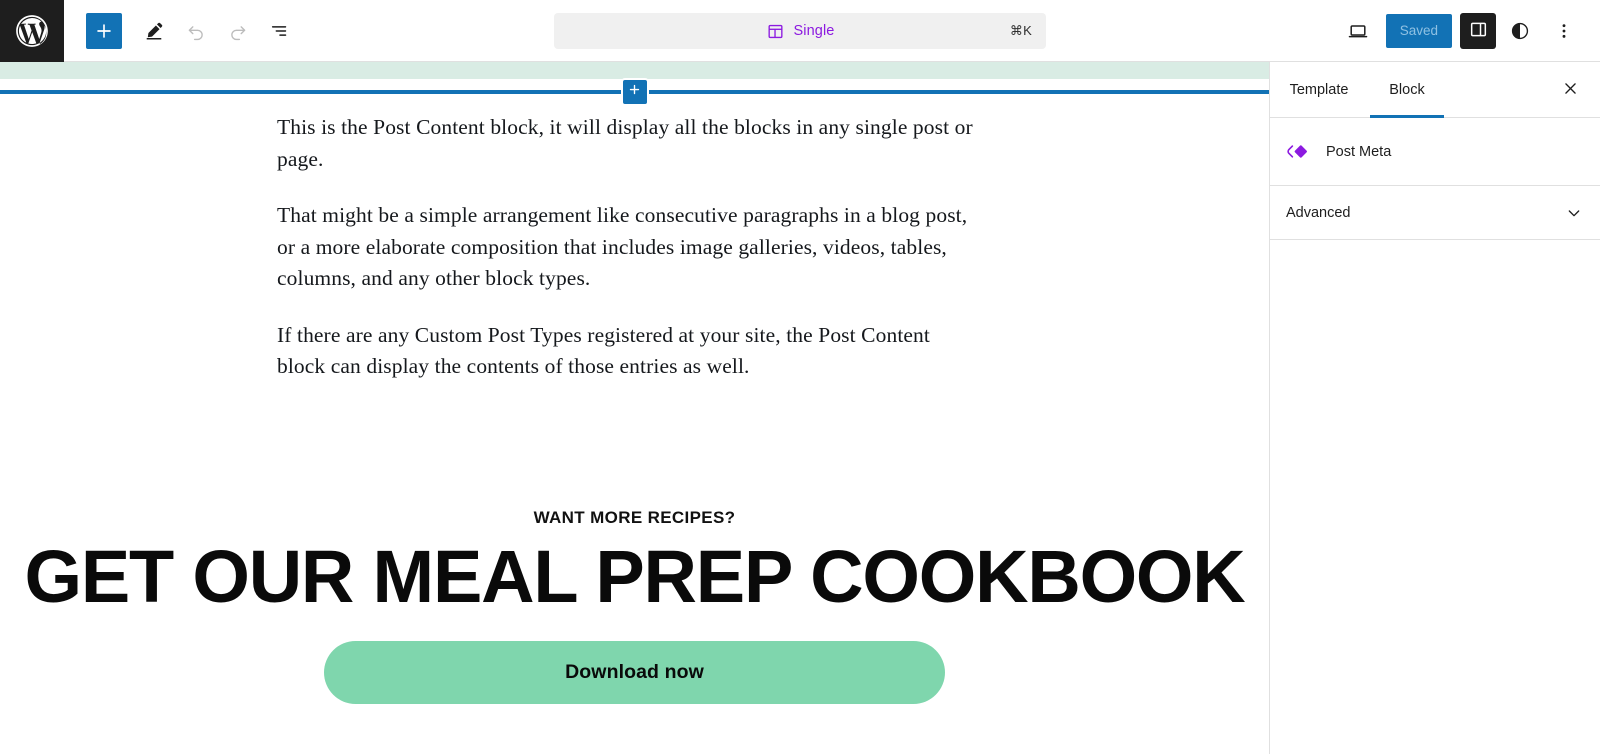 This screenshot has height=754, width=1600. Describe the element at coordinates (634, 673) in the screenshot. I see `download-now-button: Download now` at that location.